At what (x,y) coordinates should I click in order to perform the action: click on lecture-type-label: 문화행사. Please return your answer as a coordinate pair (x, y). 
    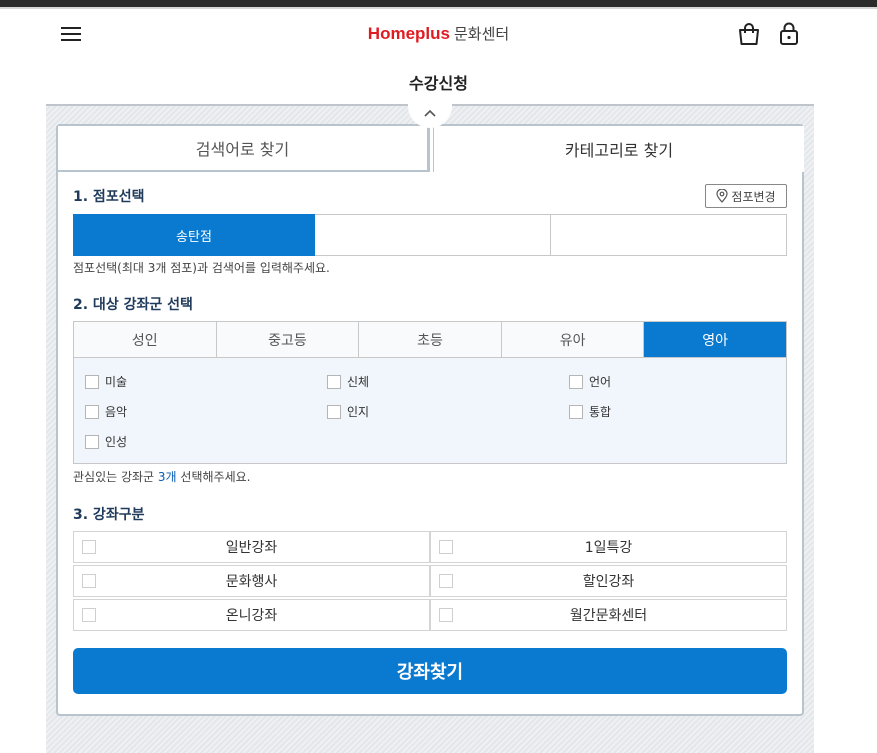
    Looking at the image, I should click on (251, 582).